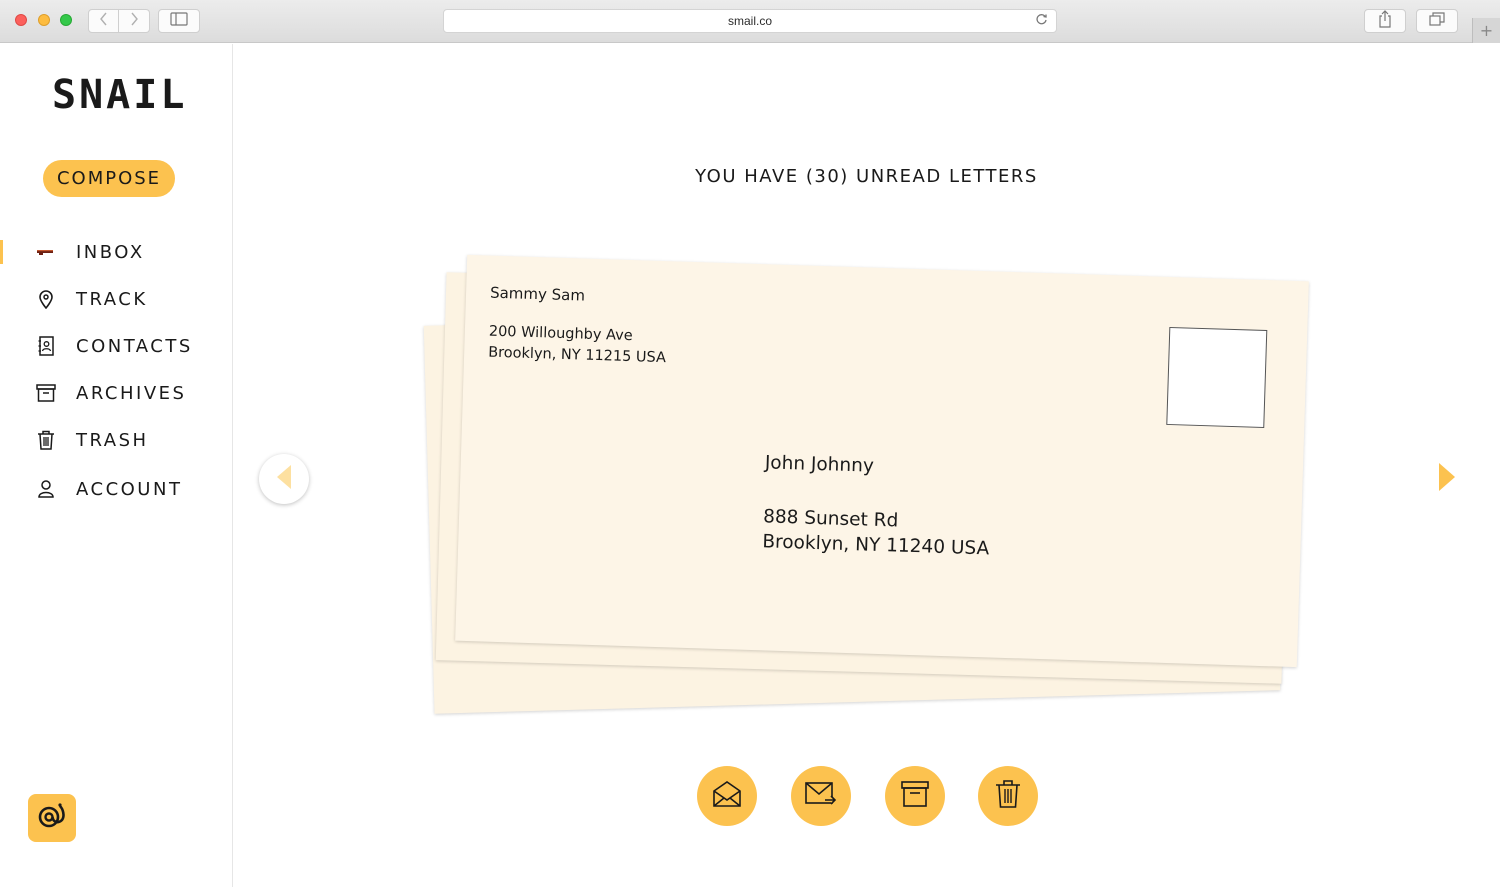 The height and width of the screenshot is (887, 1500). What do you see at coordinates (112, 440) in the screenshot?
I see `sidebar-item-label: TRASH` at bounding box center [112, 440].